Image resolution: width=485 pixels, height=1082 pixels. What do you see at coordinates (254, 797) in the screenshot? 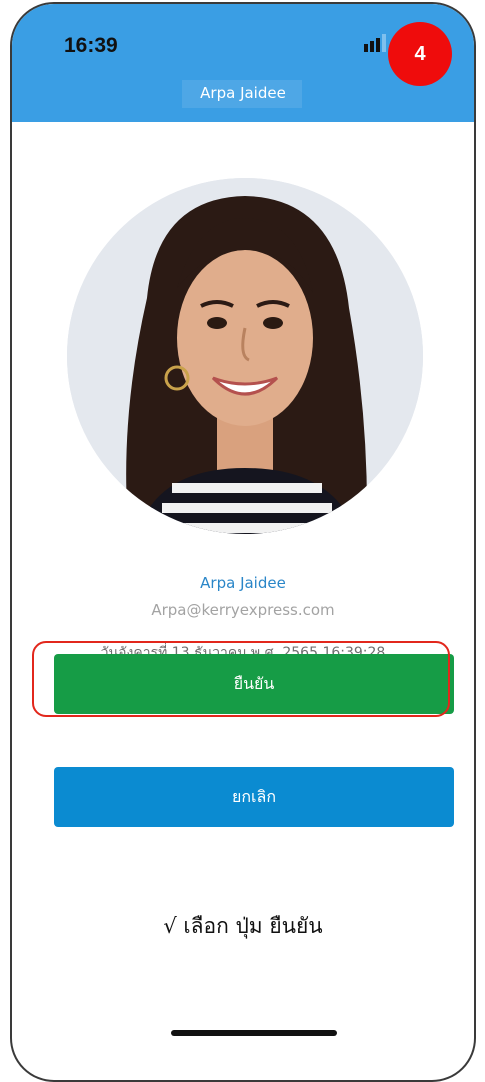
I see `cancel-button: ยกเลิก` at bounding box center [254, 797].